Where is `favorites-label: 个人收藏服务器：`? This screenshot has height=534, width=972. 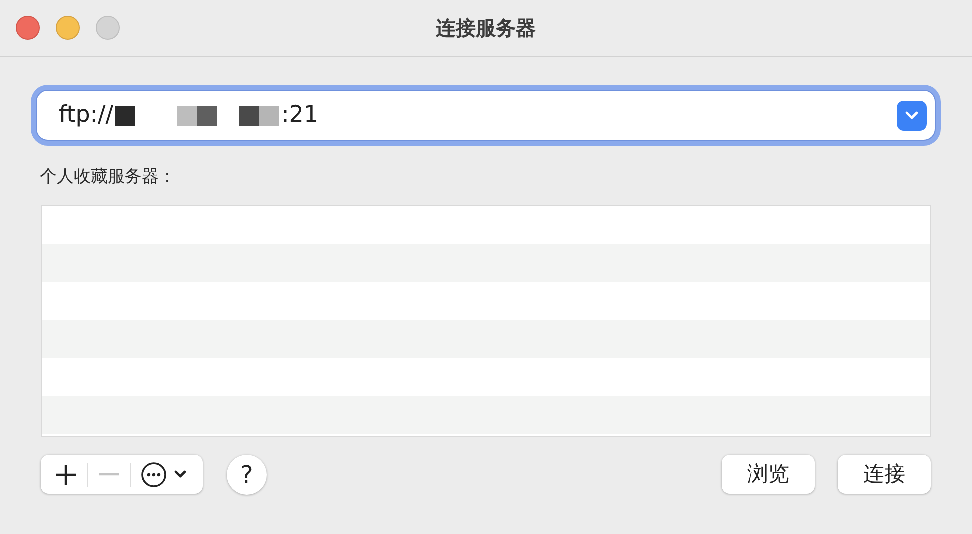 favorites-label: 个人收藏服务器： is located at coordinates (108, 177).